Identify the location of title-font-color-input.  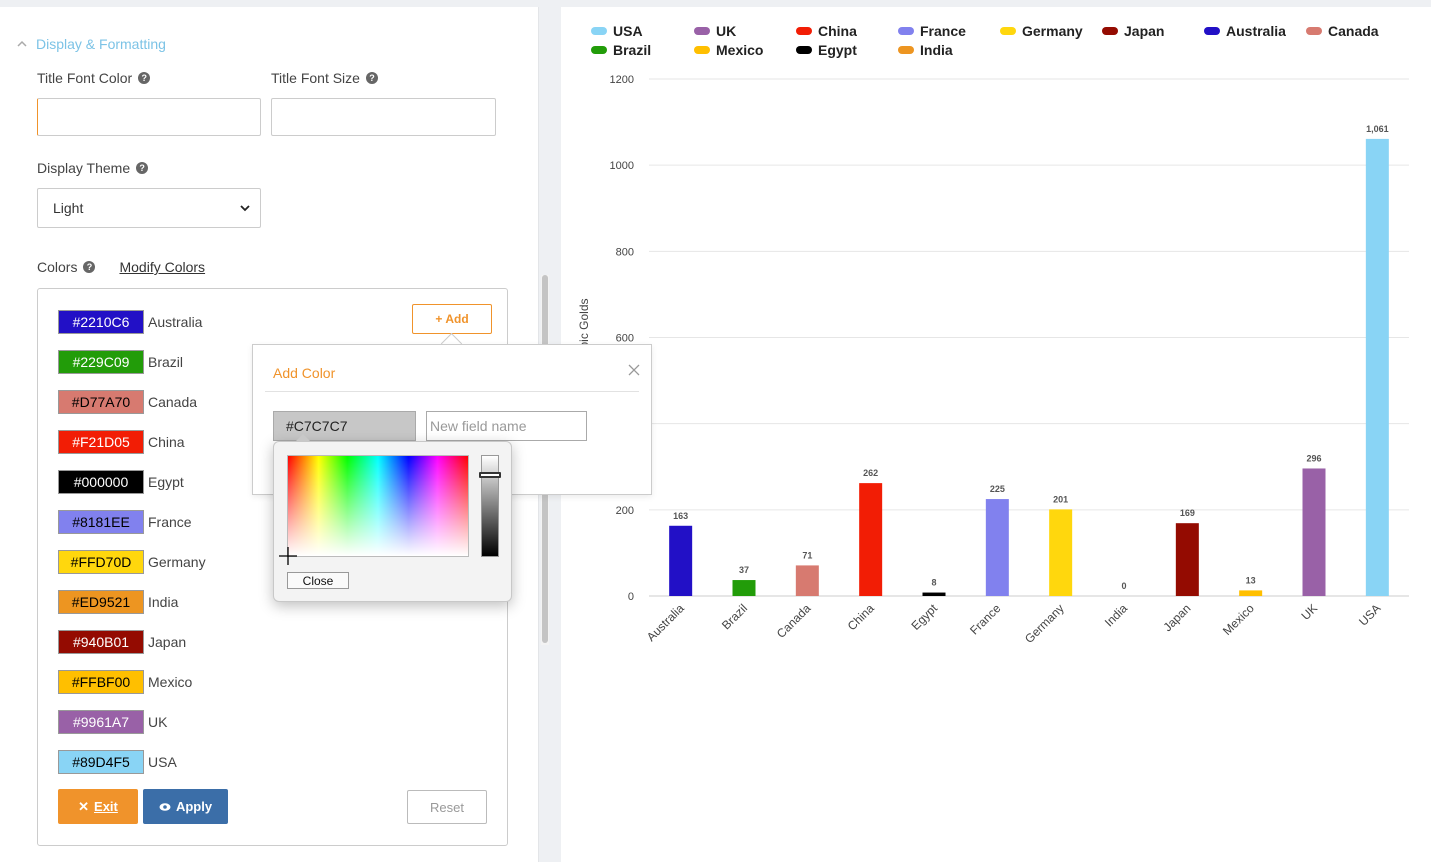
(149, 117).